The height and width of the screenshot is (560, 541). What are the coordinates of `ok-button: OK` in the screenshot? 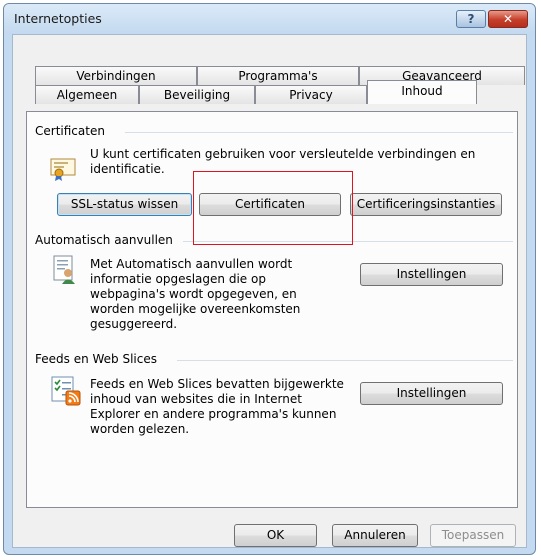 It's located at (275, 535).